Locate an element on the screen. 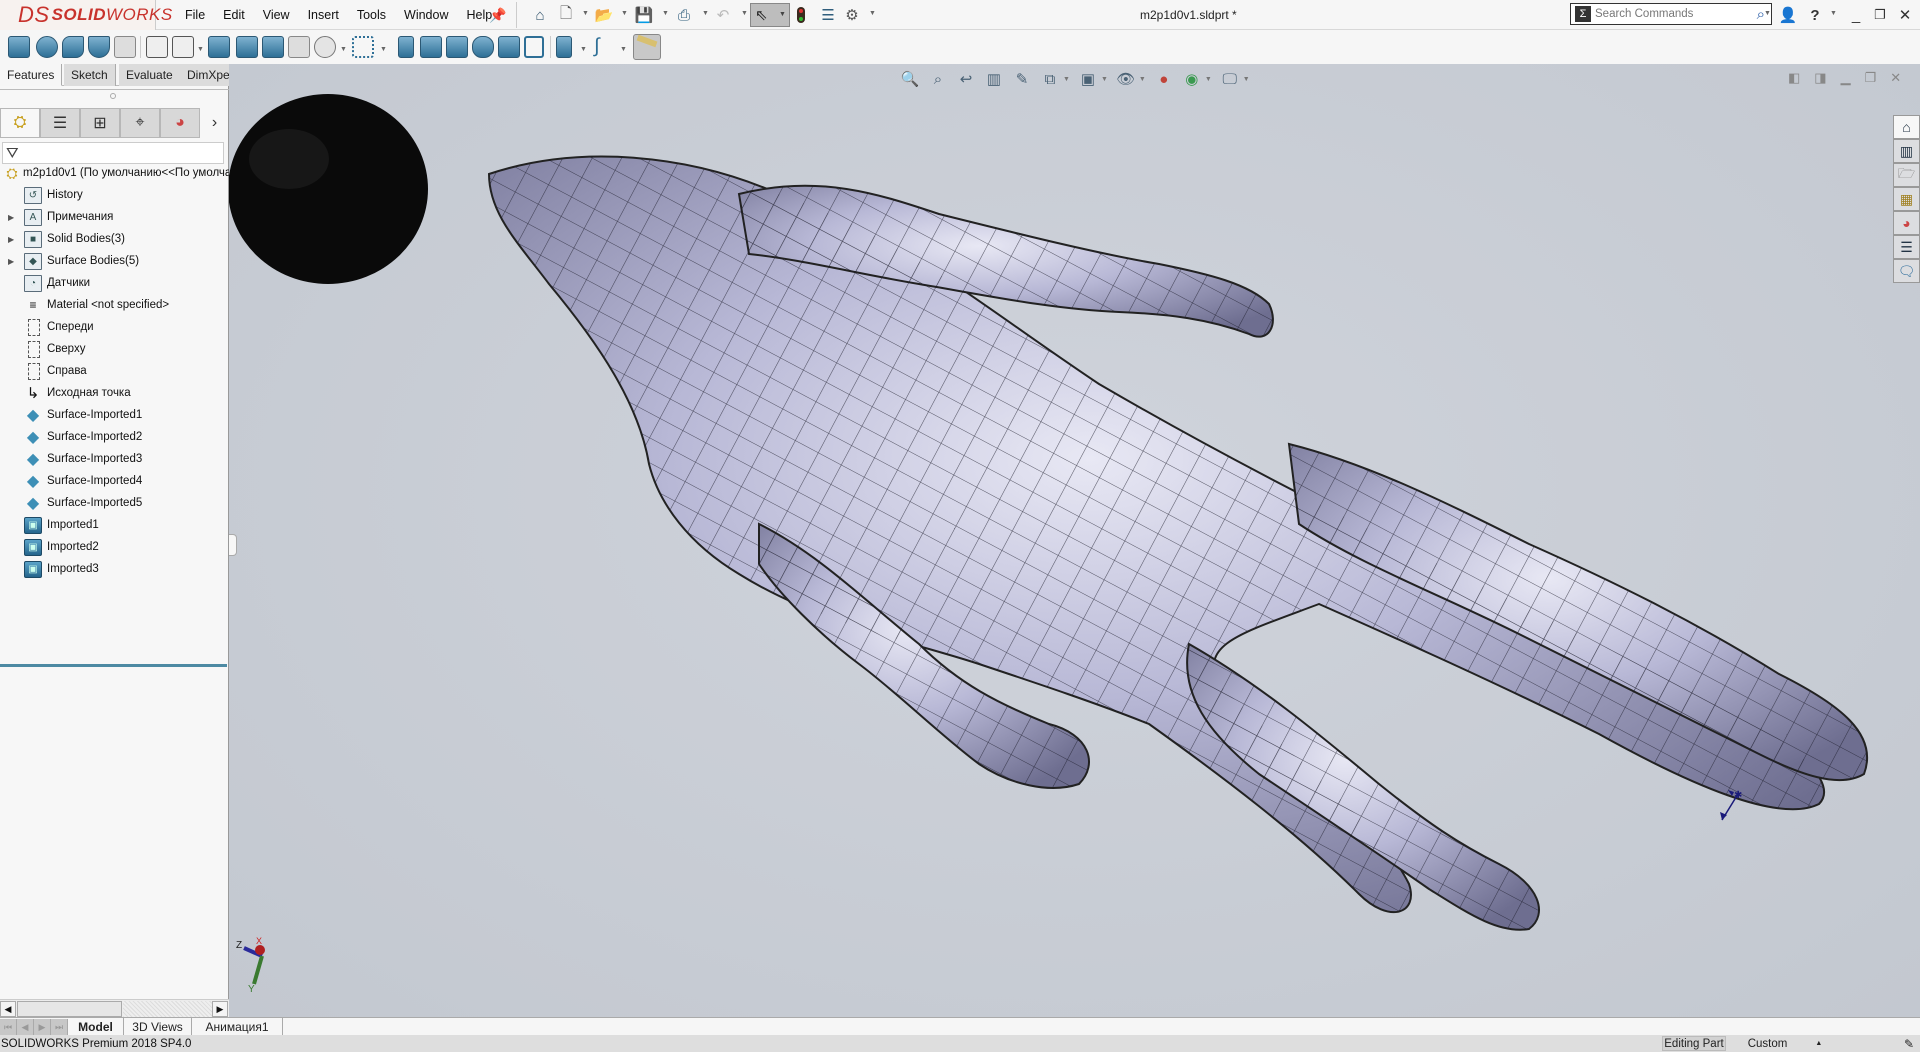 This screenshot has height=1052, width=1920. tree-horizontal-scrollbar: ◀ ▶ is located at coordinates (114, 1008).